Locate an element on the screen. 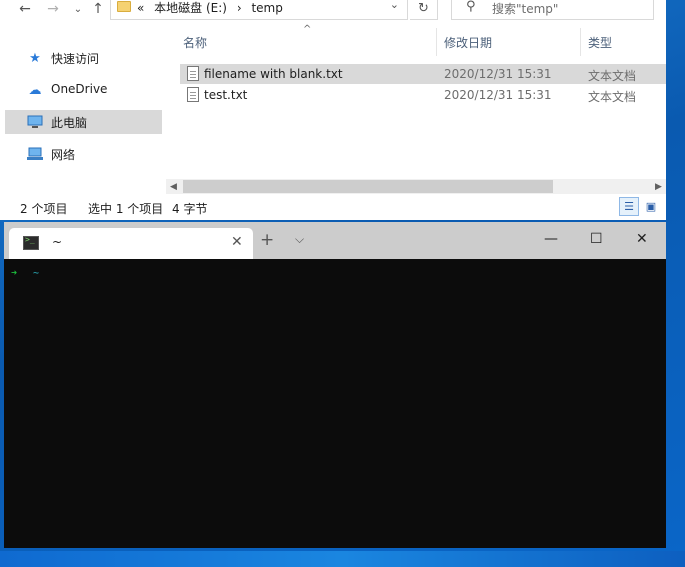 The height and width of the screenshot is (567, 685). cloud-icon: ☁ is located at coordinates (35, 90).